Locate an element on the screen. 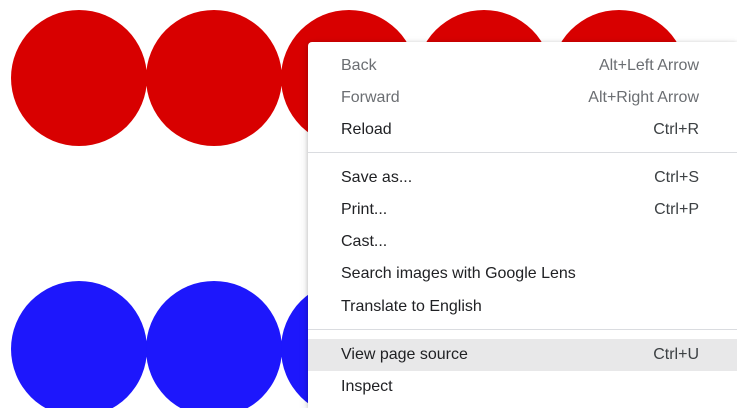 This screenshot has height=408, width=737. menu-item-translate: Translate to English is located at coordinates (522, 307).